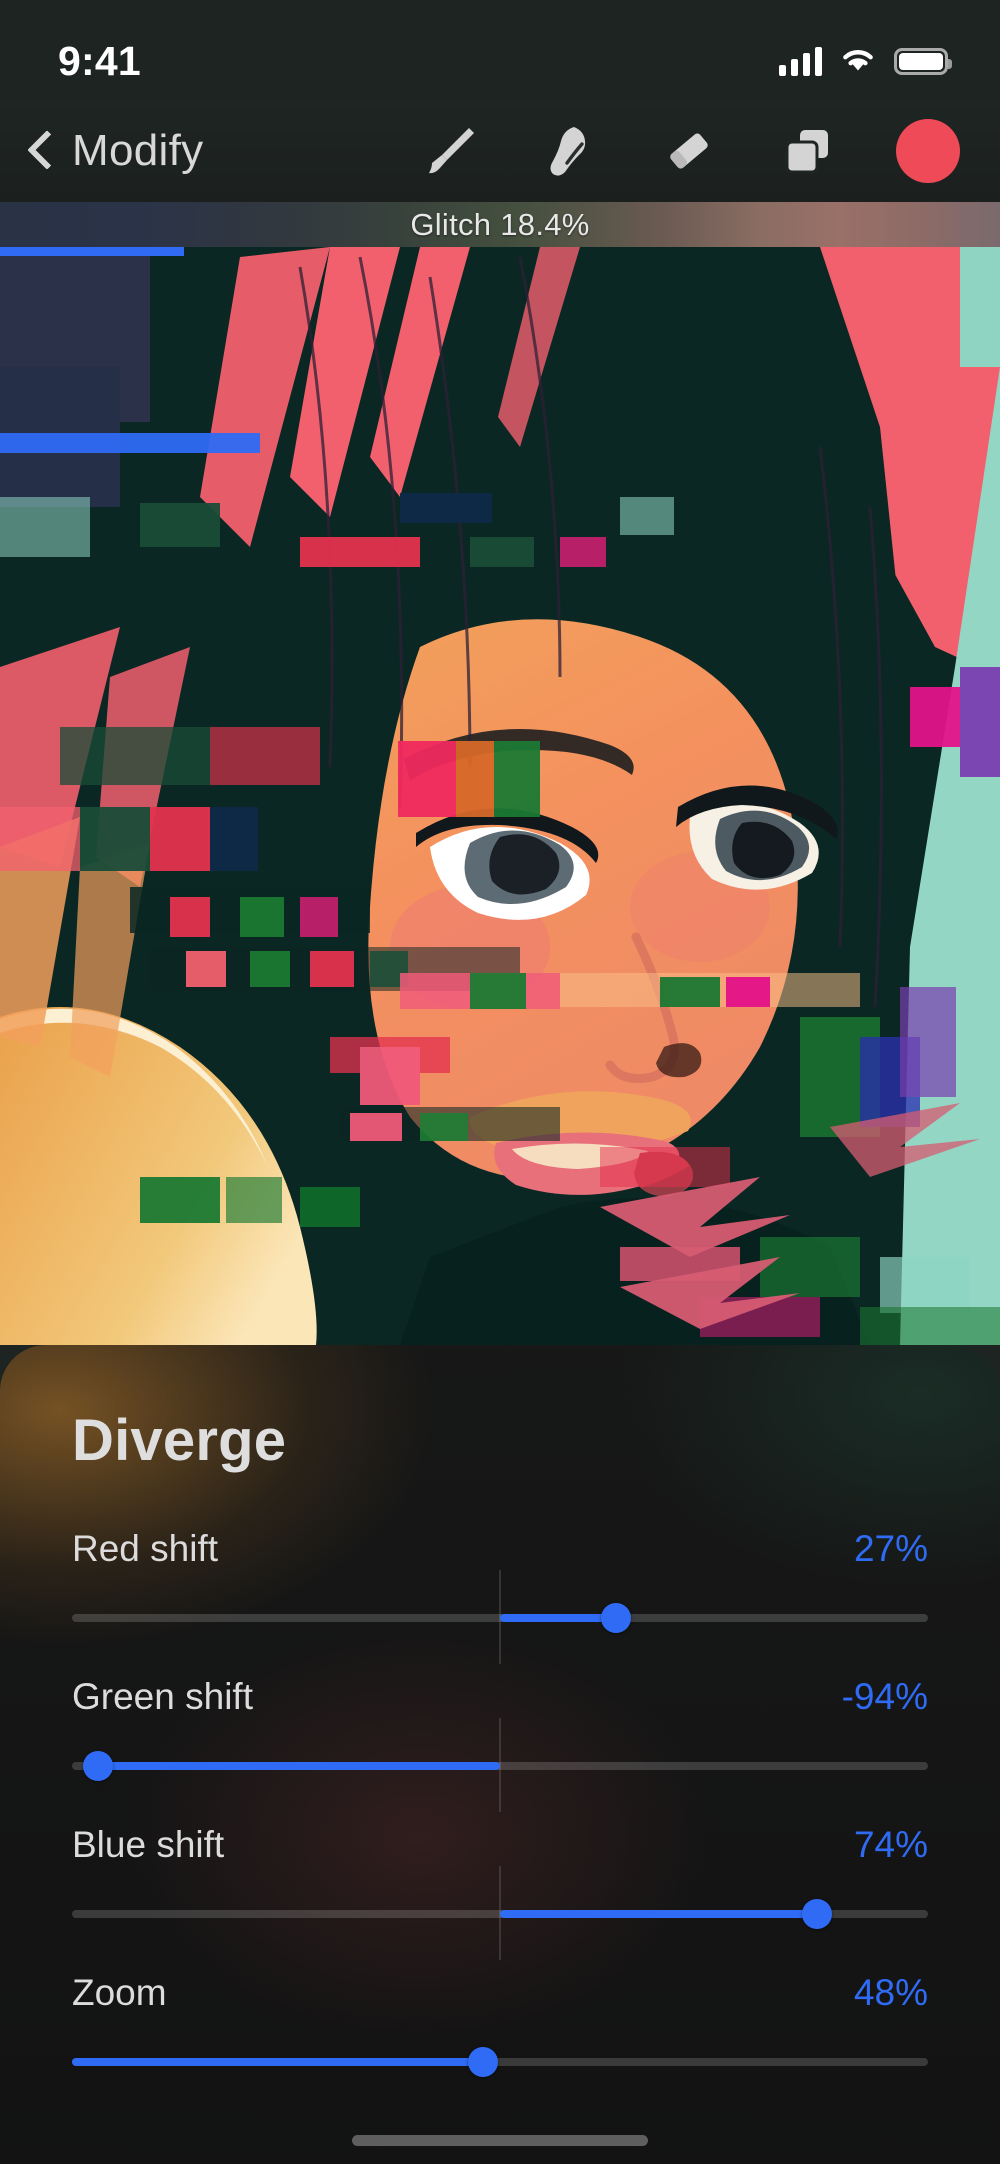 This screenshot has width=1000, height=2164. I want to click on cellular-signal-icon, so click(800, 61).